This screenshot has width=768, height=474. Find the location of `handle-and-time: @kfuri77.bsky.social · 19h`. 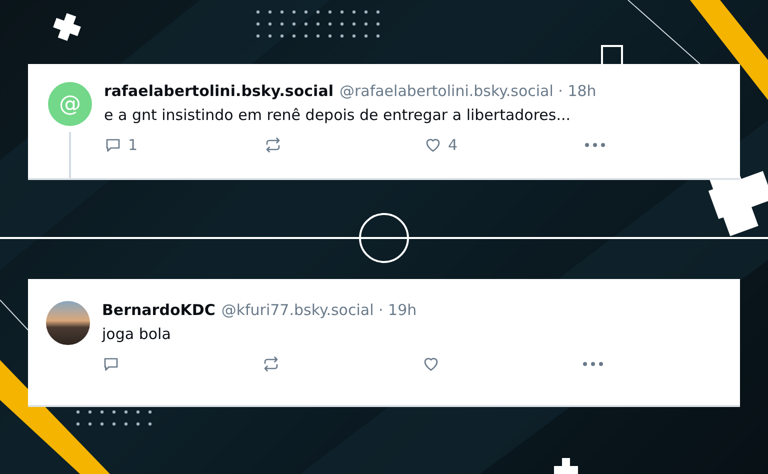

handle-and-time: @kfuri77.bsky.social · 19h is located at coordinates (319, 310).